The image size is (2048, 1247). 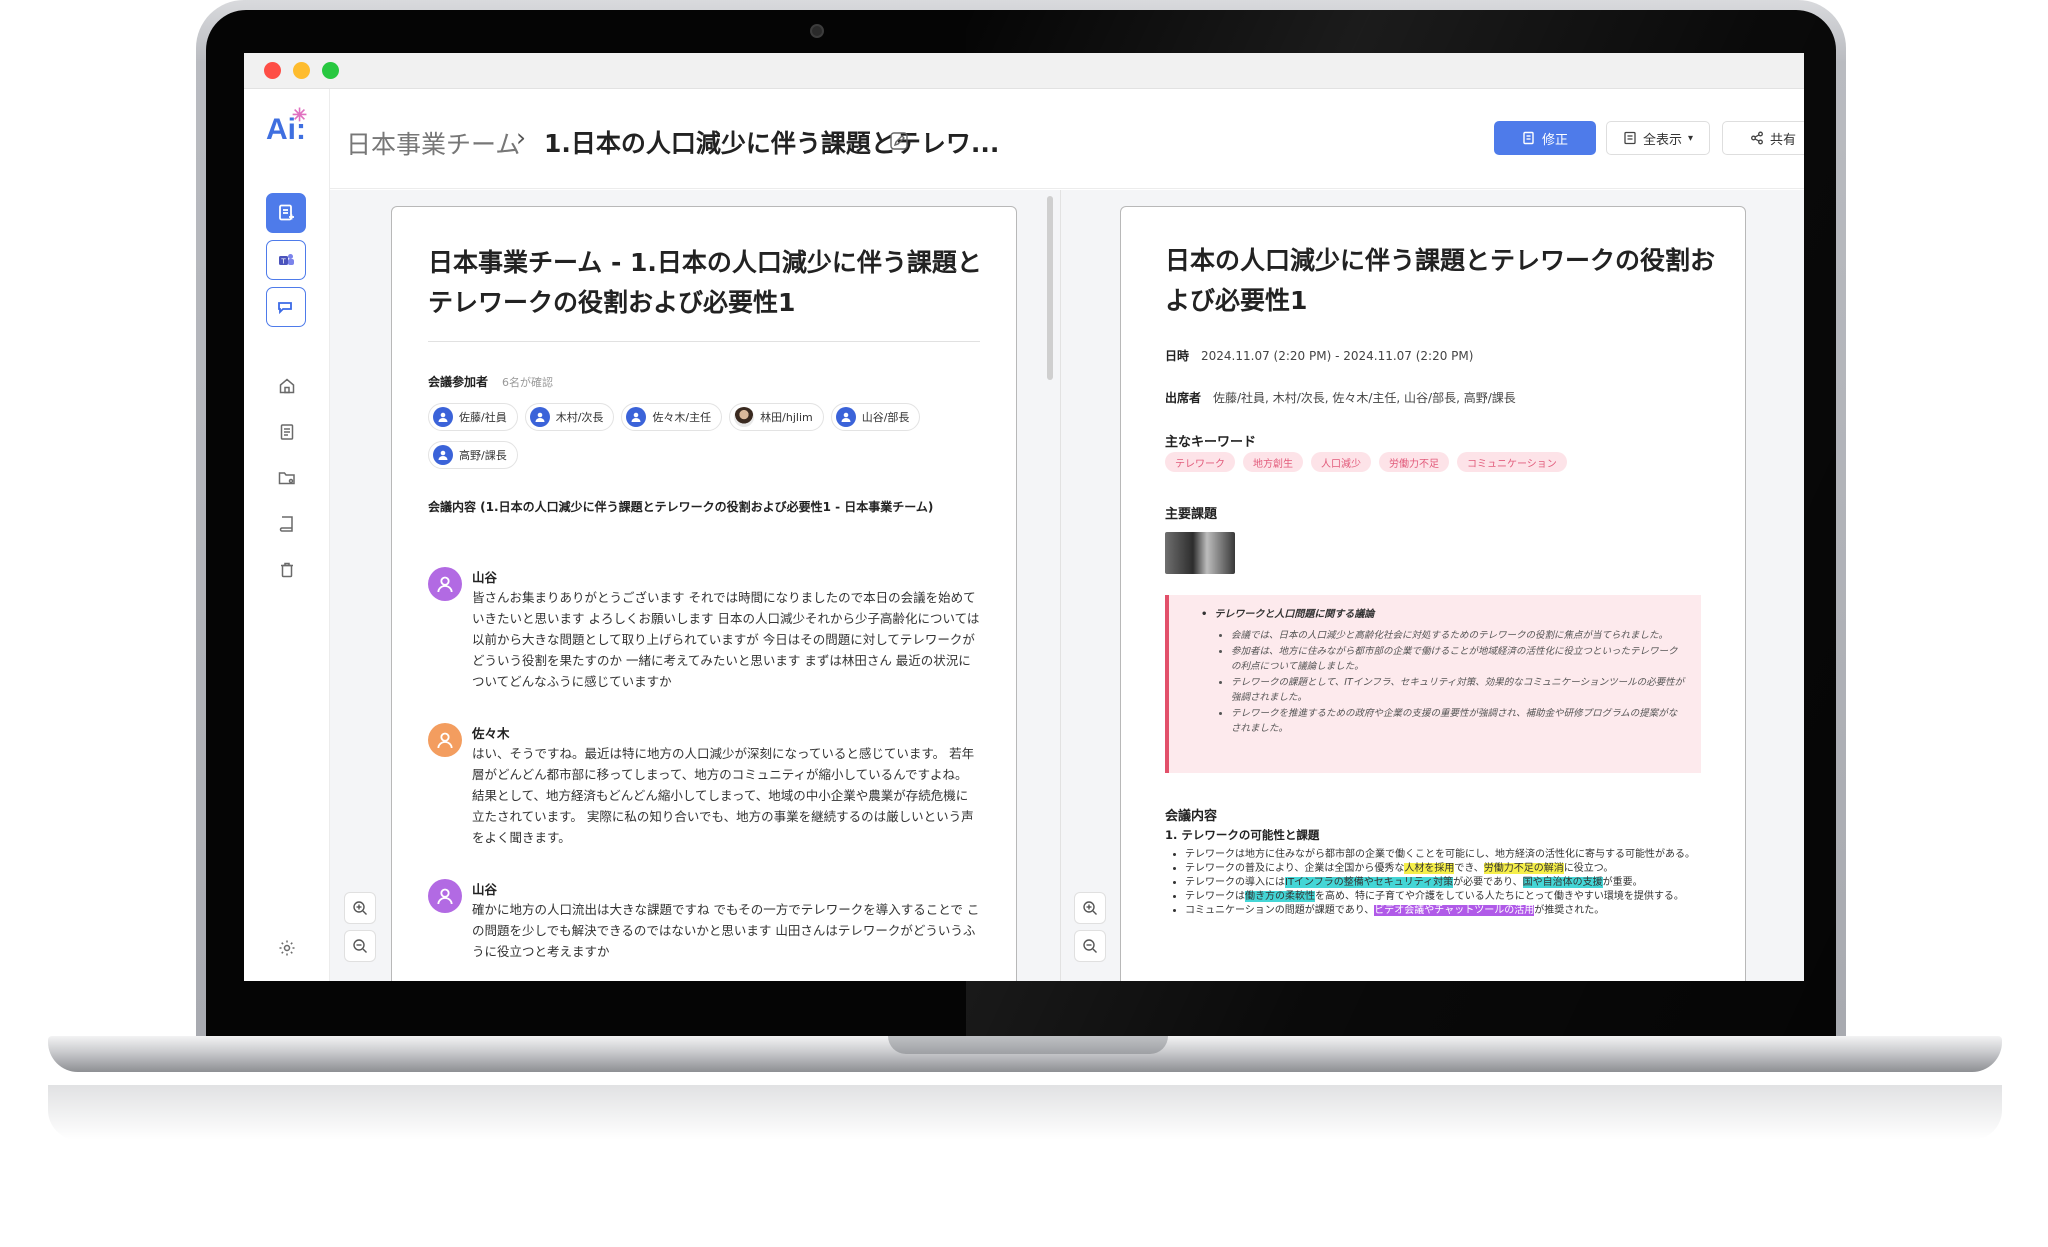 I want to click on keyword-tag: 地方創生, so click(x=1273, y=462).